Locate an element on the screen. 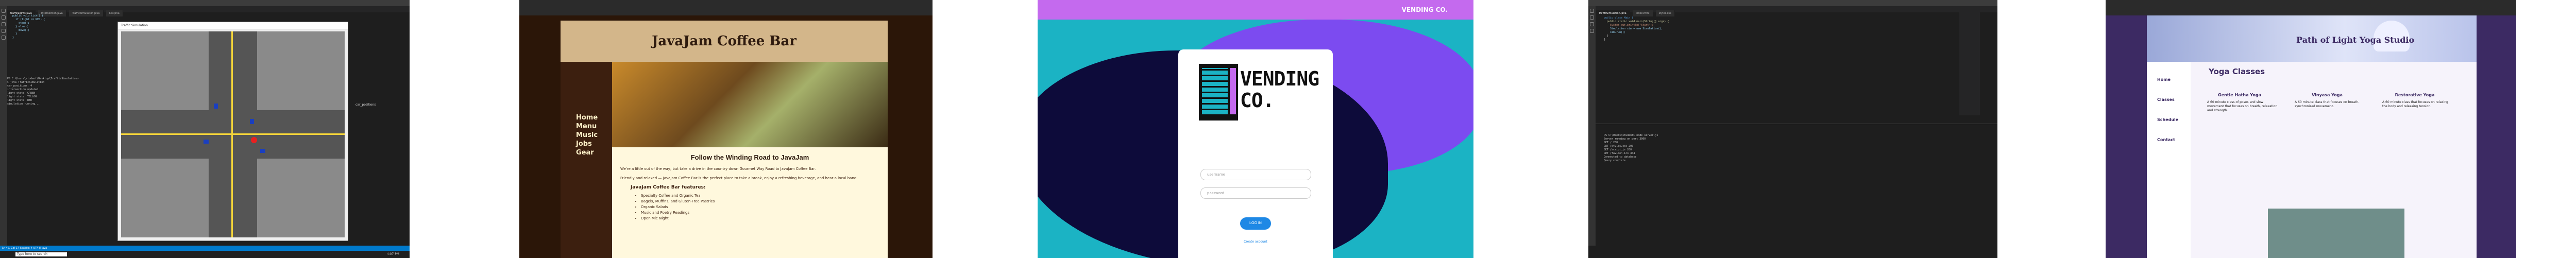 The height and width of the screenshot is (258, 2576). brand-label: VENDING CO. is located at coordinates (1425, 9).